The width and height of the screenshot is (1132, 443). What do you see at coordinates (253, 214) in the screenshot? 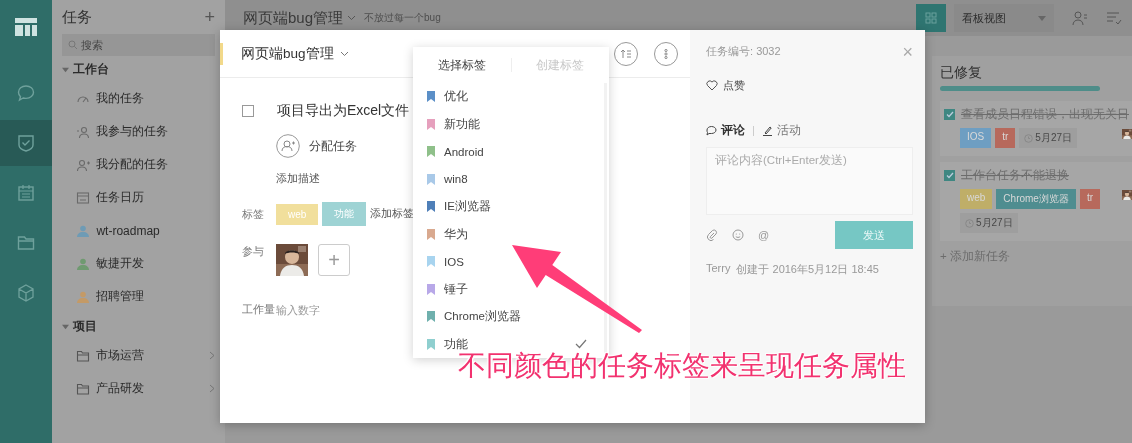
I see `field-label: 标签` at bounding box center [253, 214].